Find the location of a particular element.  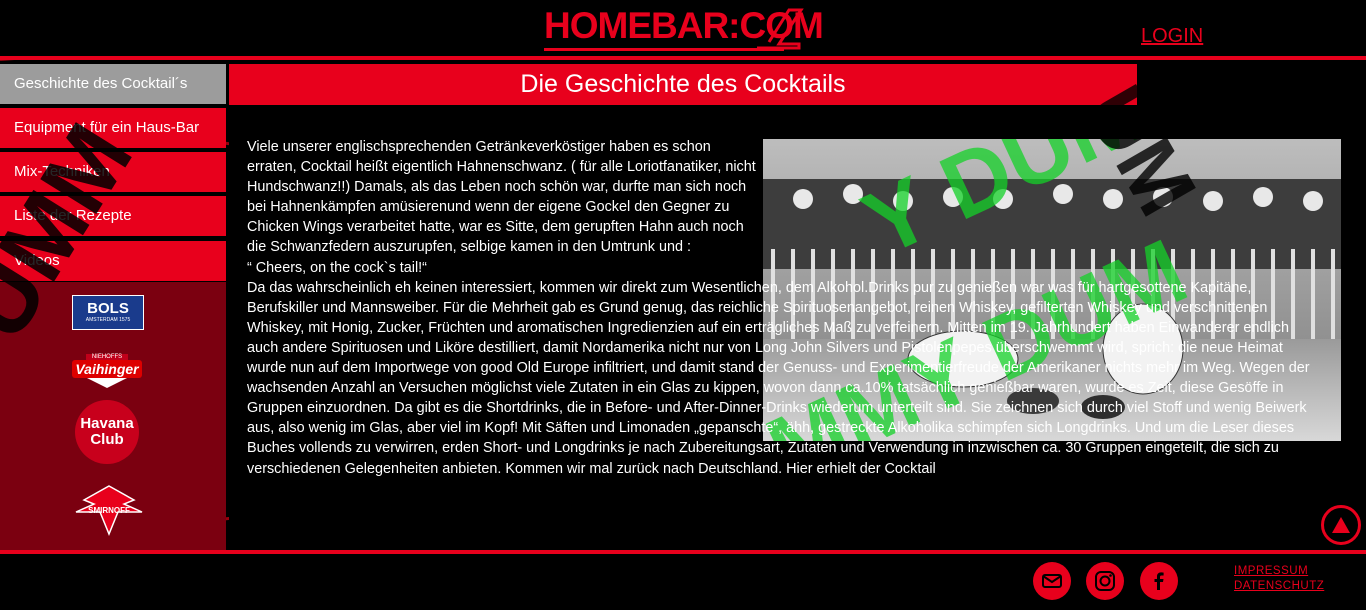

havana-club-logo: Havana Club is located at coordinates (107, 432).